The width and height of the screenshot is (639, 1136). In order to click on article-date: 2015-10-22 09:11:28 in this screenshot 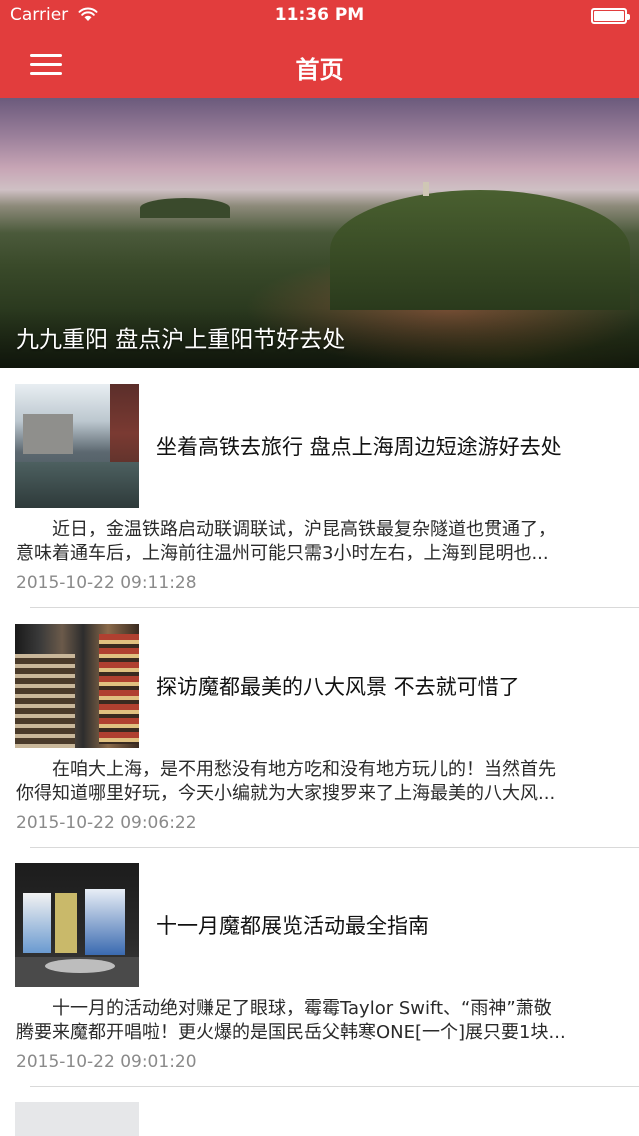, I will do `click(106, 583)`.